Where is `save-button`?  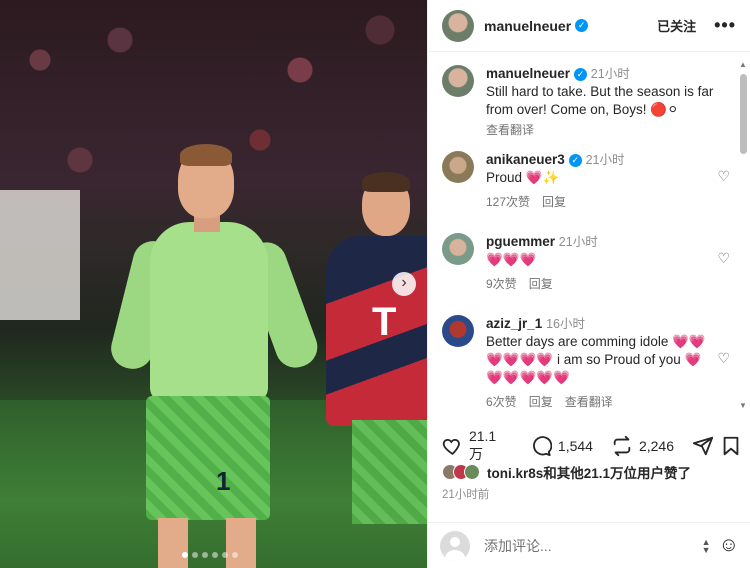 save-button is located at coordinates (731, 446).